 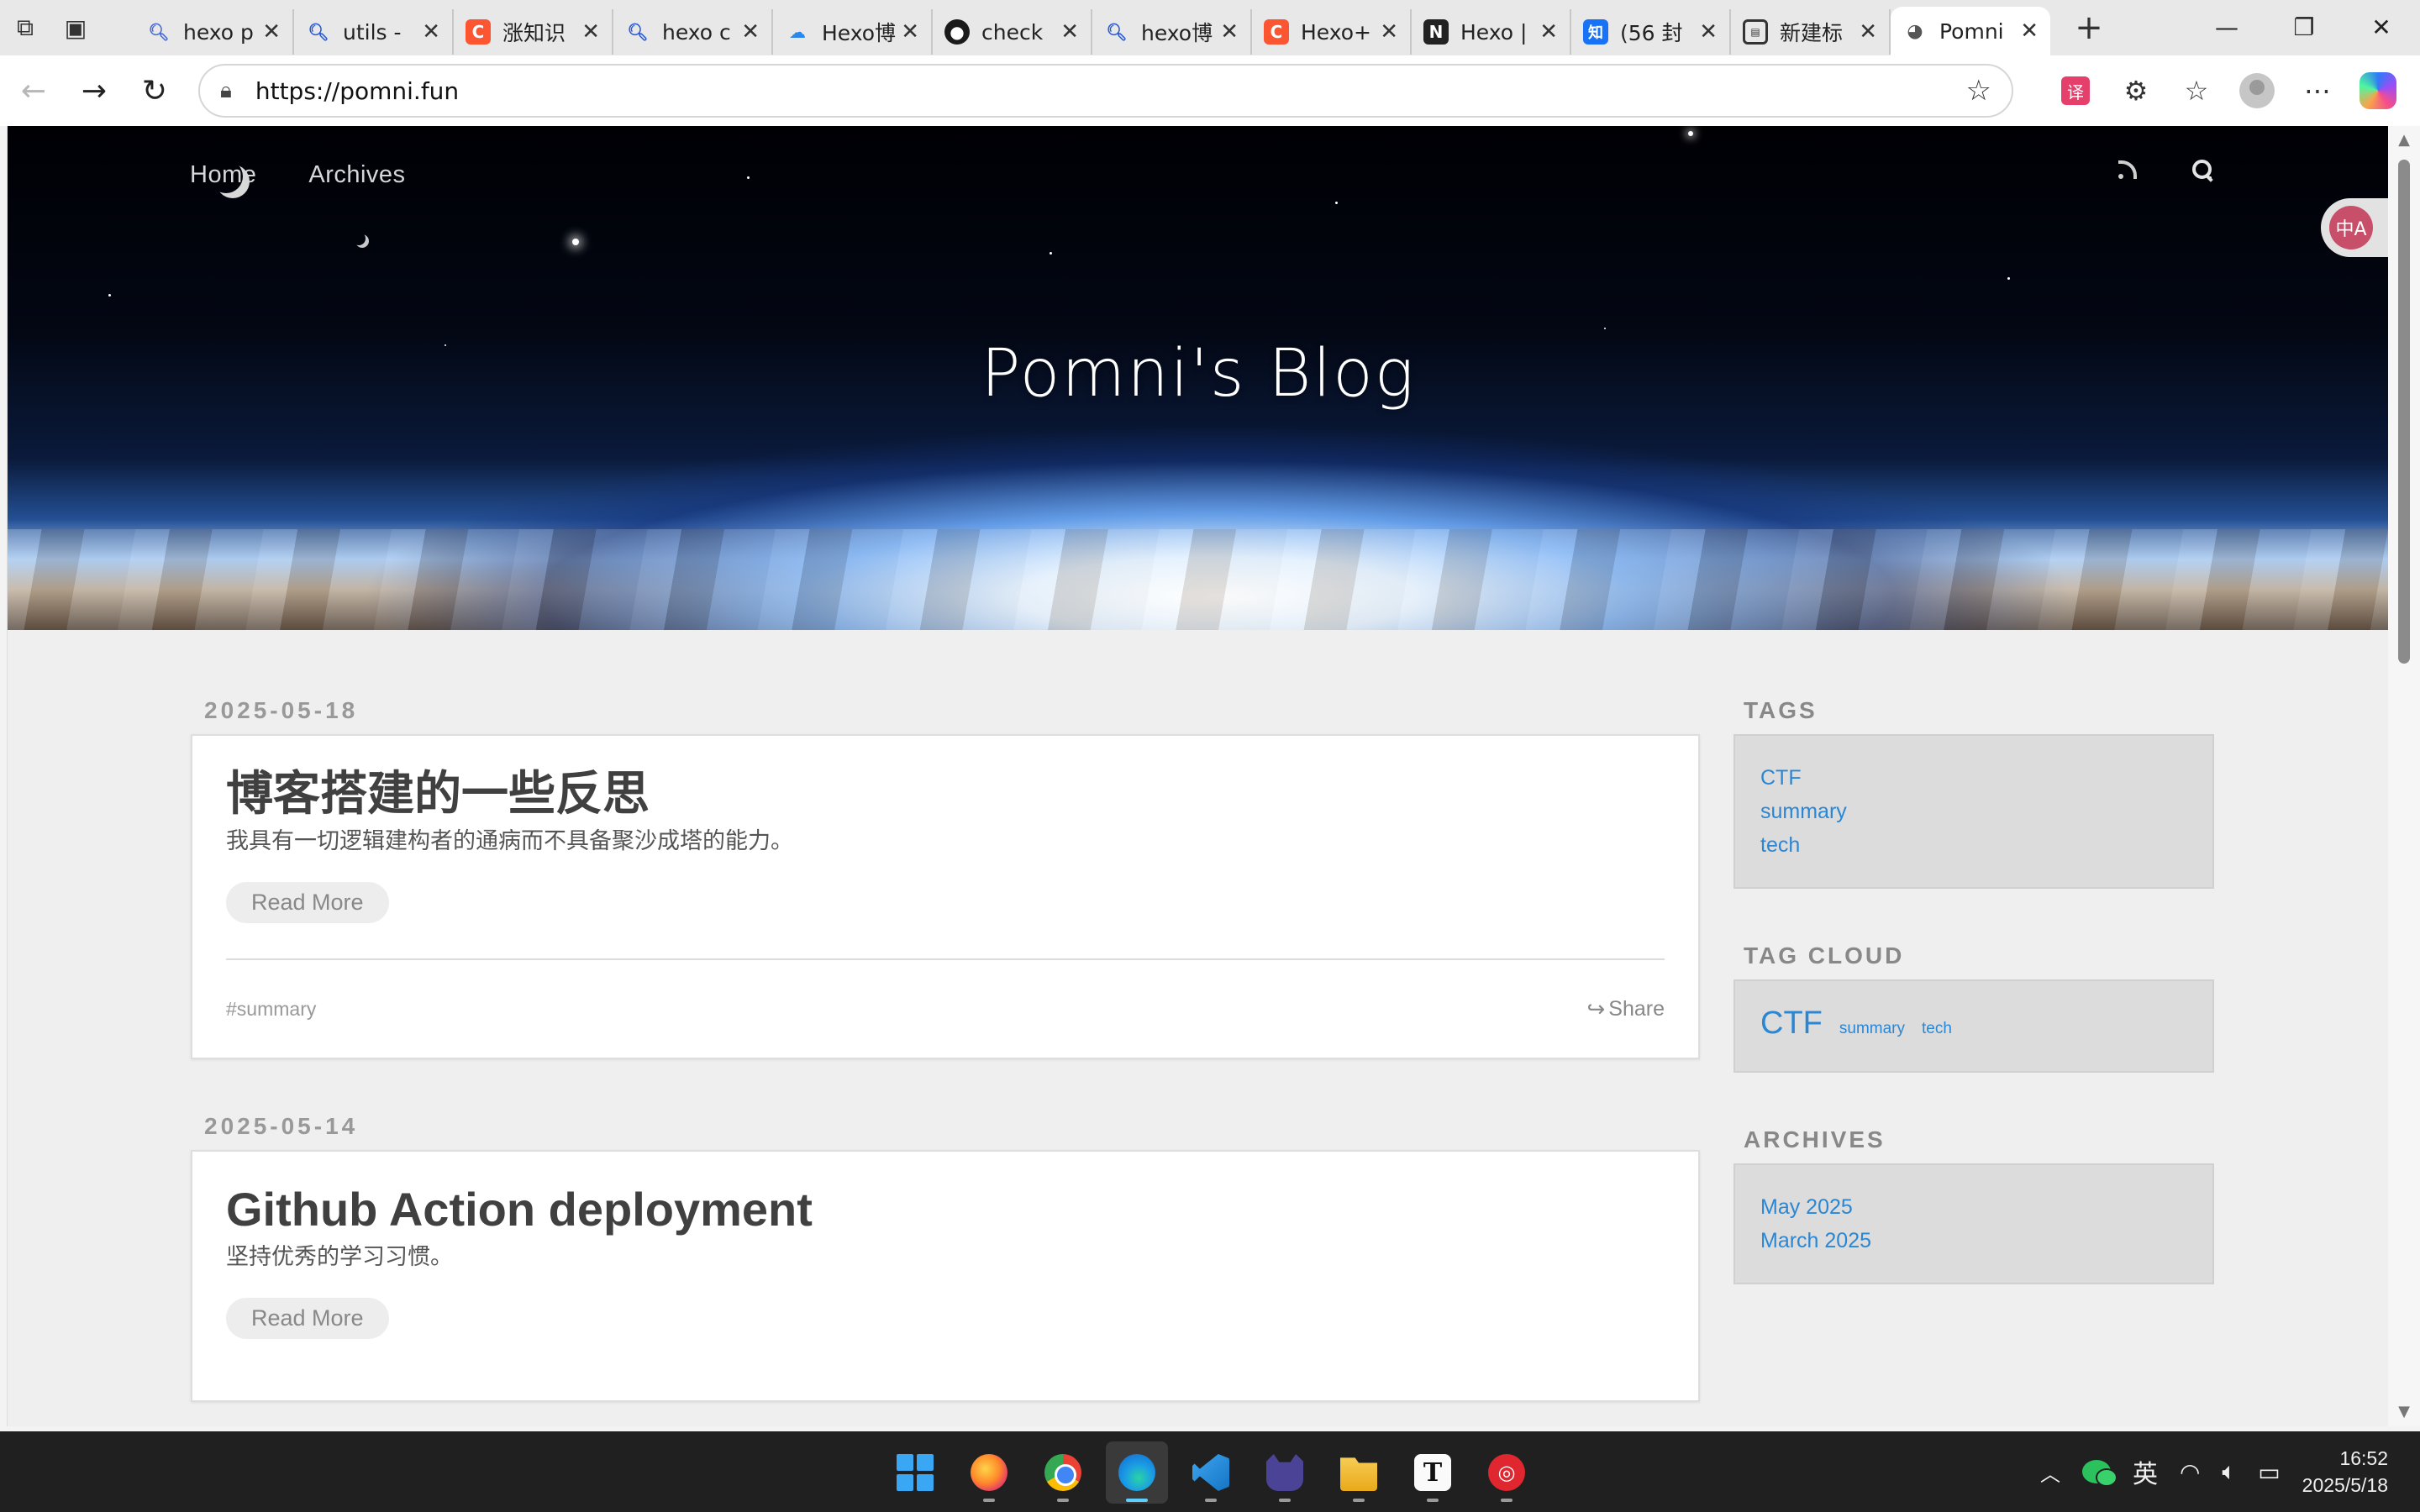 I want to click on taskbar-netease-music: ◎, so click(x=1507, y=1472).